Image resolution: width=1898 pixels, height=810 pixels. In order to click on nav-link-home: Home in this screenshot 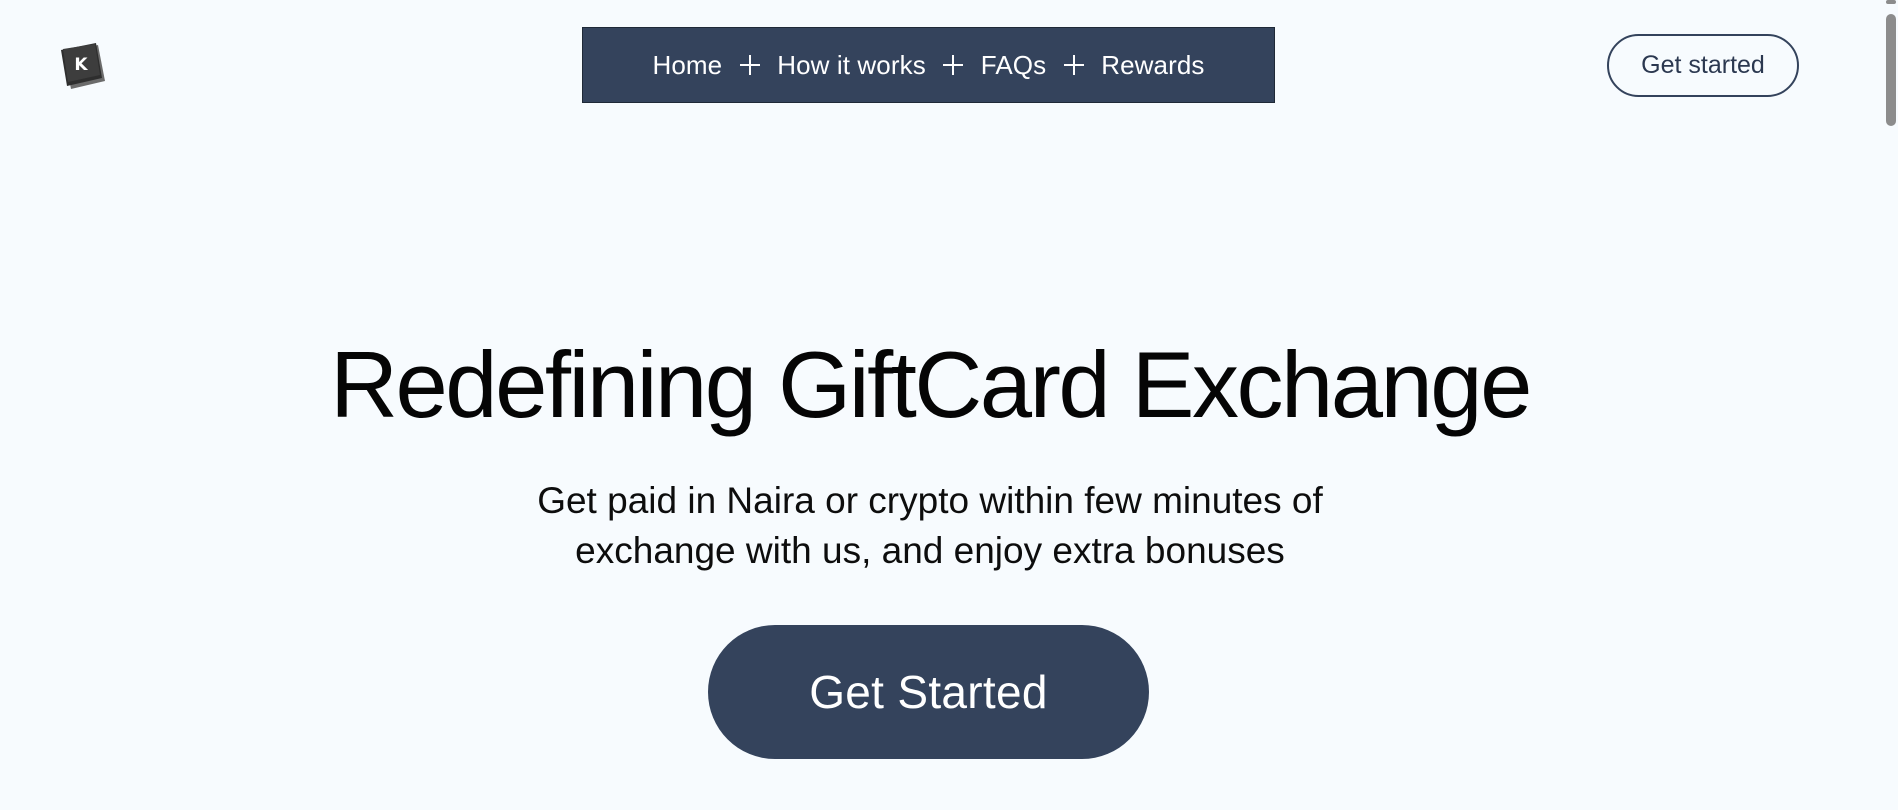, I will do `click(687, 65)`.